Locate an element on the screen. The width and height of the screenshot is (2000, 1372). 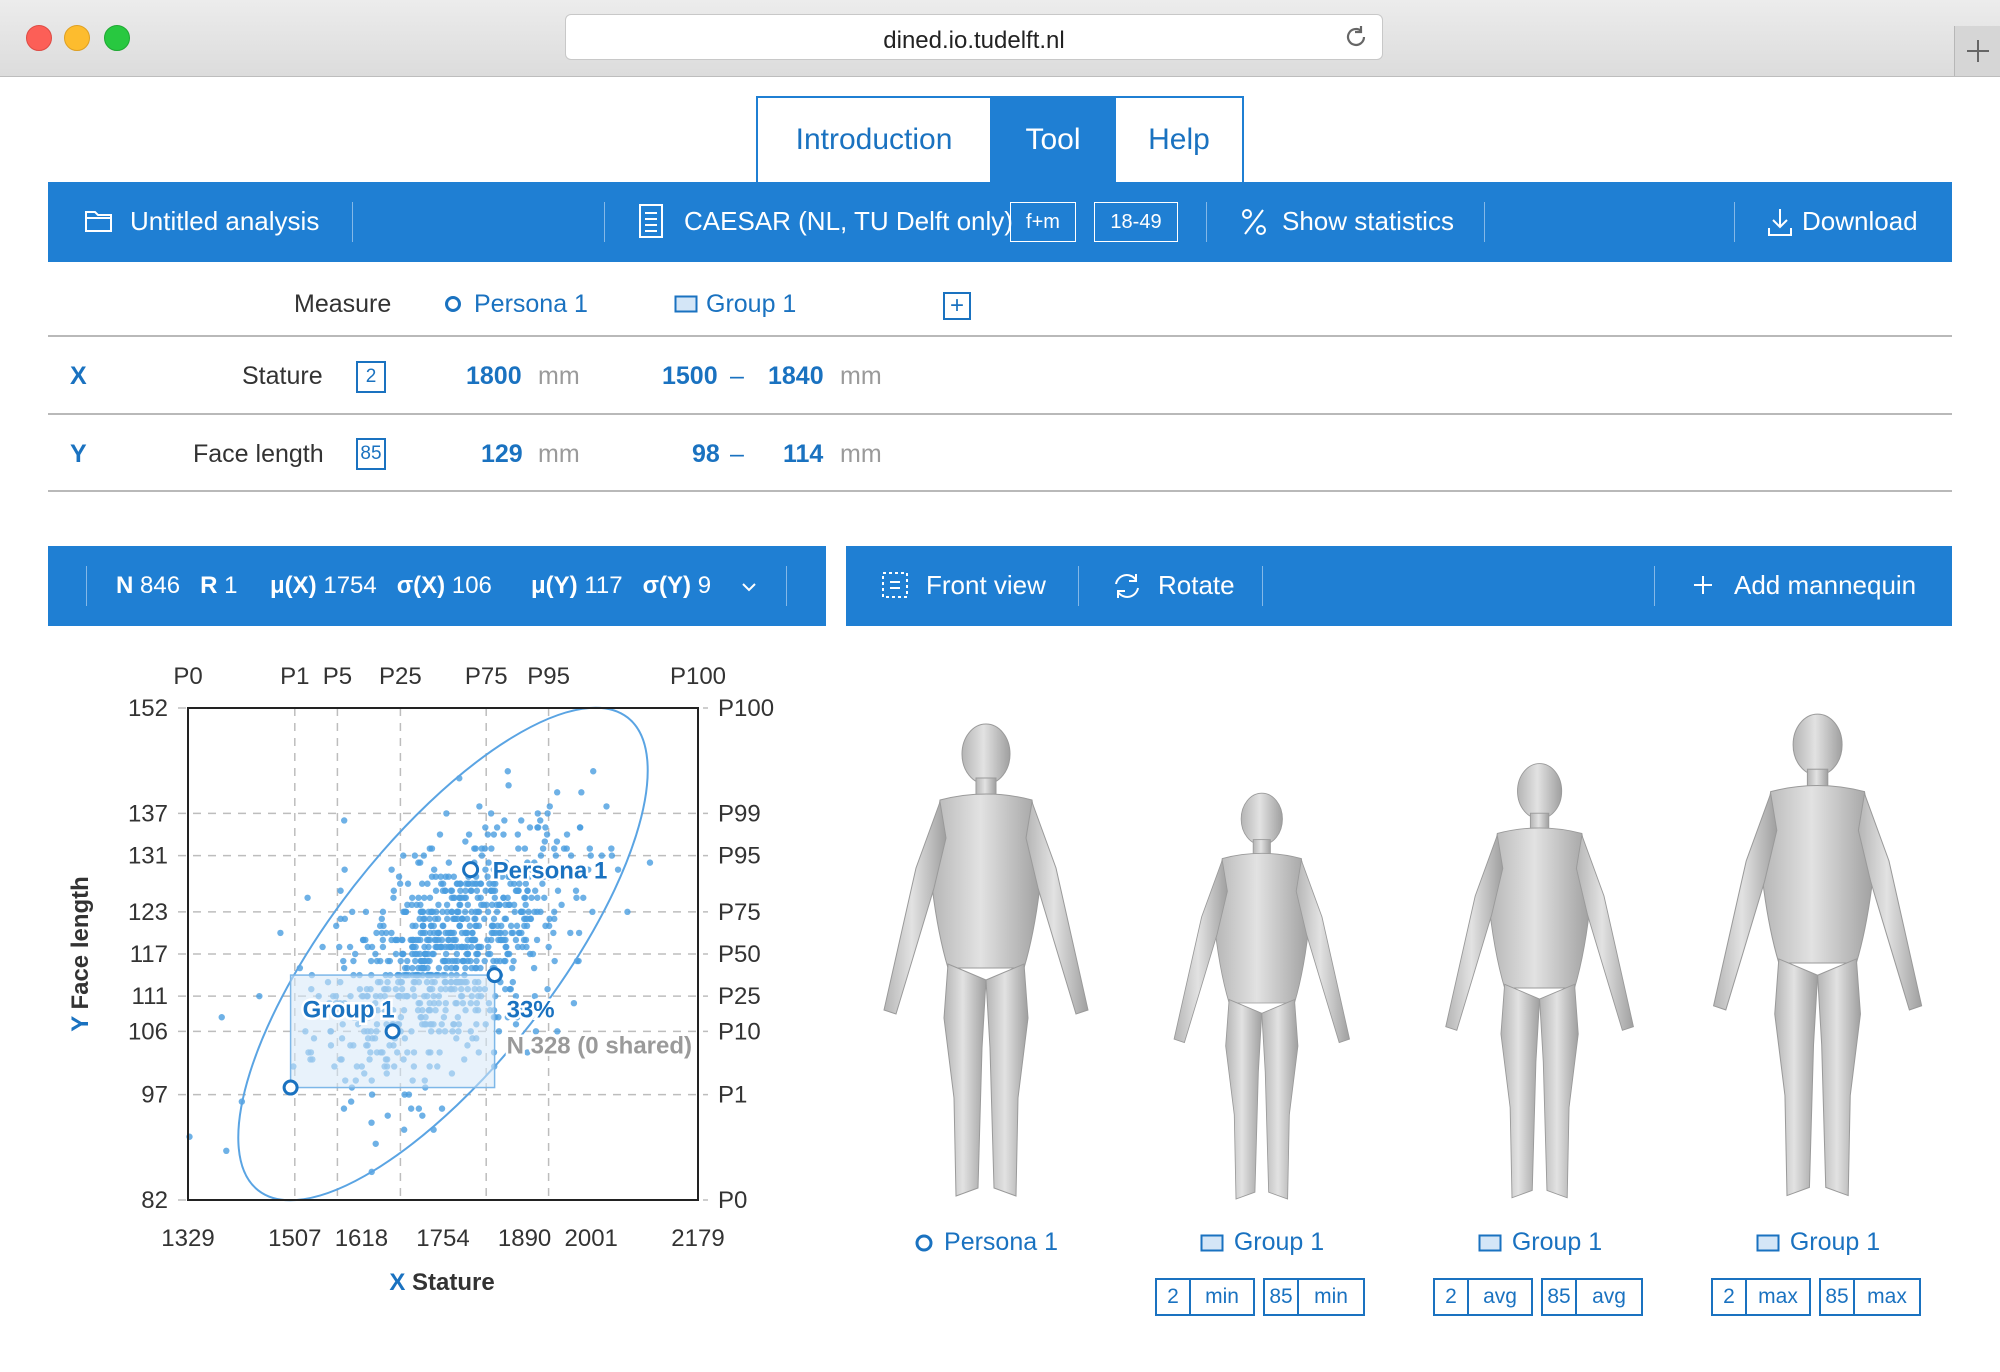
x-tick-label: 1329 is located at coordinates (187, 1238).